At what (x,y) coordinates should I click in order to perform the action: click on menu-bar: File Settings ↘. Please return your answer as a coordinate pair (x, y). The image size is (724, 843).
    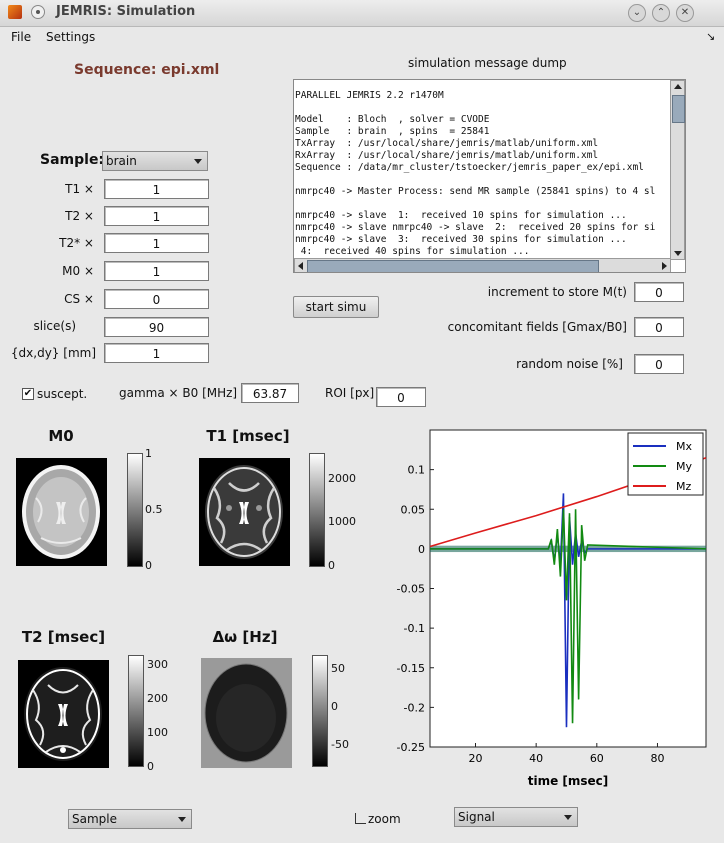
    Looking at the image, I should click on (362, 37).